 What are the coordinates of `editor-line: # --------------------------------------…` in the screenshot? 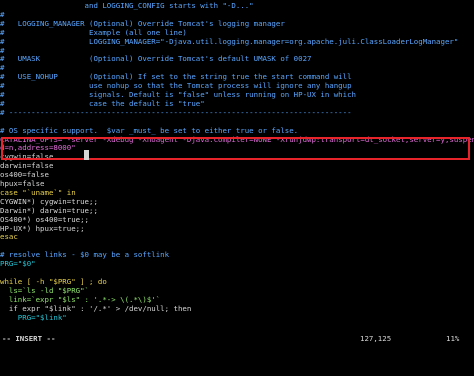 It's located at (176, 113).